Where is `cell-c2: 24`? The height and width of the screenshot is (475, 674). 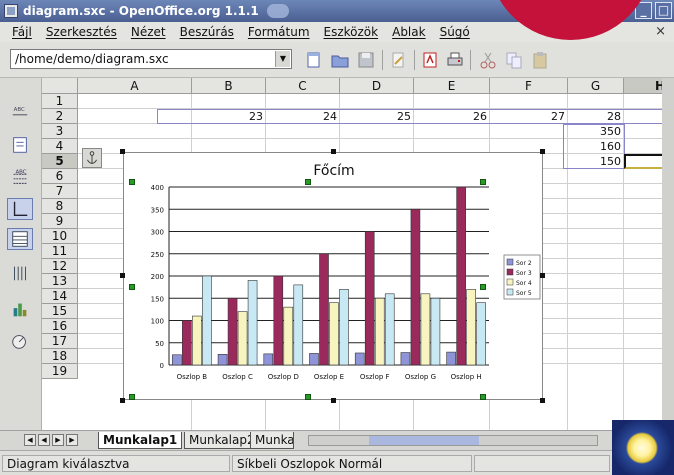 cell-c2: 24 is located at coordinates (303, 116).